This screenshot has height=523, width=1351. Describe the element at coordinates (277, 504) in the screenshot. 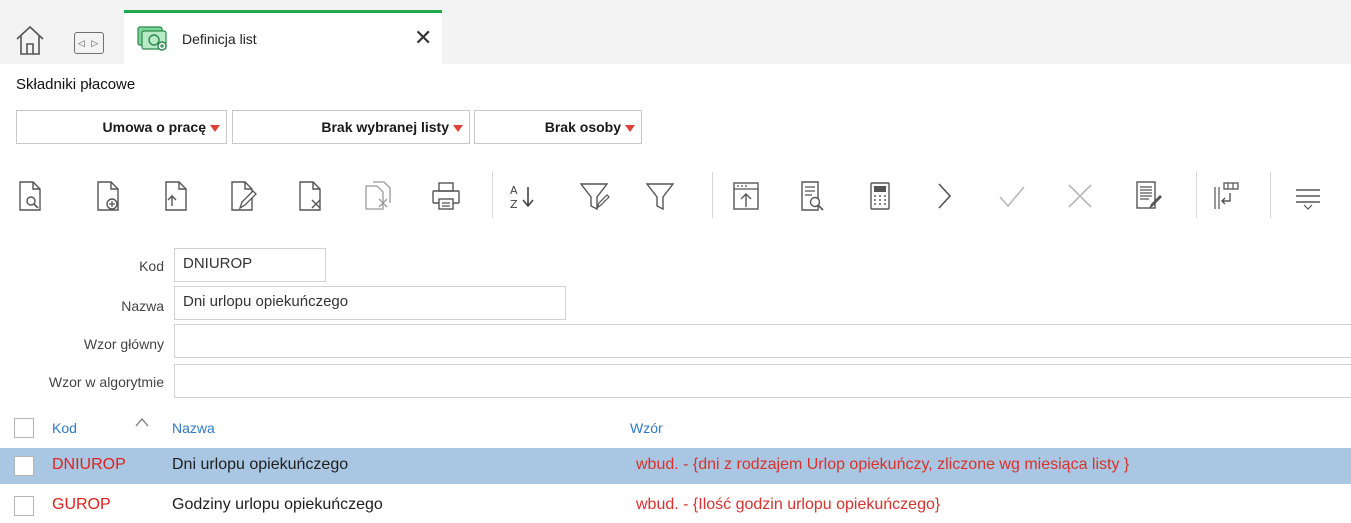

I see `row-name: Godziny urlopu opiekuńczego` at that location.